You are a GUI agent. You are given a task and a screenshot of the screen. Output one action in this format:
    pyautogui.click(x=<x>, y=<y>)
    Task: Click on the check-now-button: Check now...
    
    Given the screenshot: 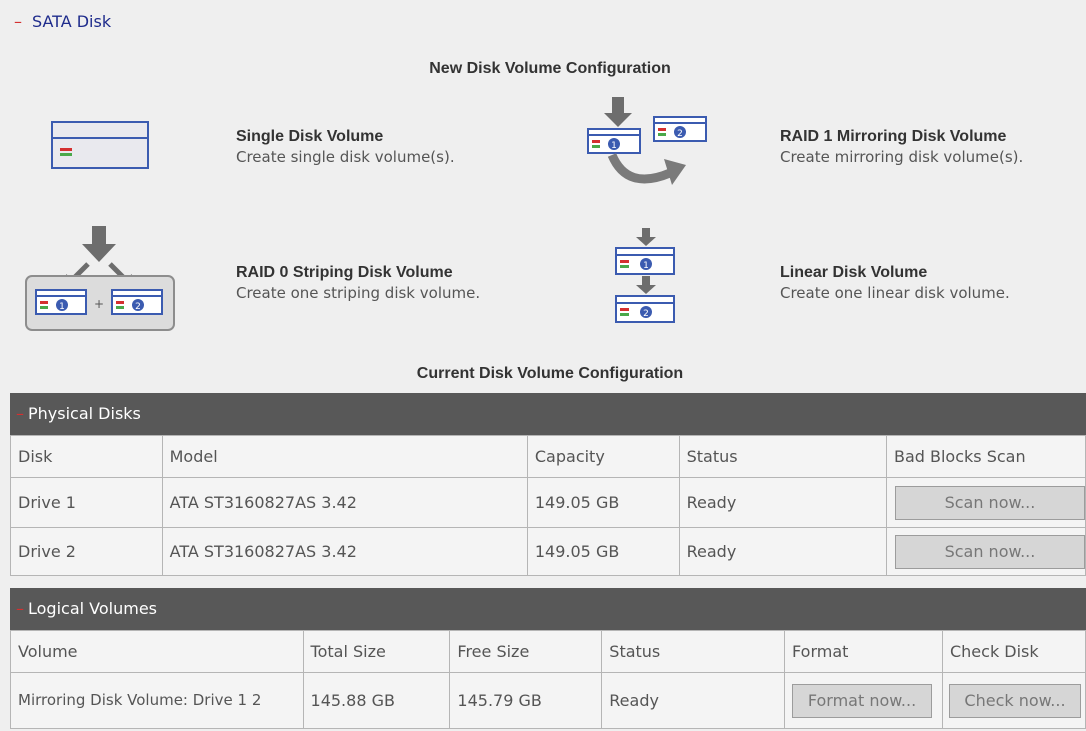 What is the action you would take?
    pyautogui.click(x=1014, y=700)
    